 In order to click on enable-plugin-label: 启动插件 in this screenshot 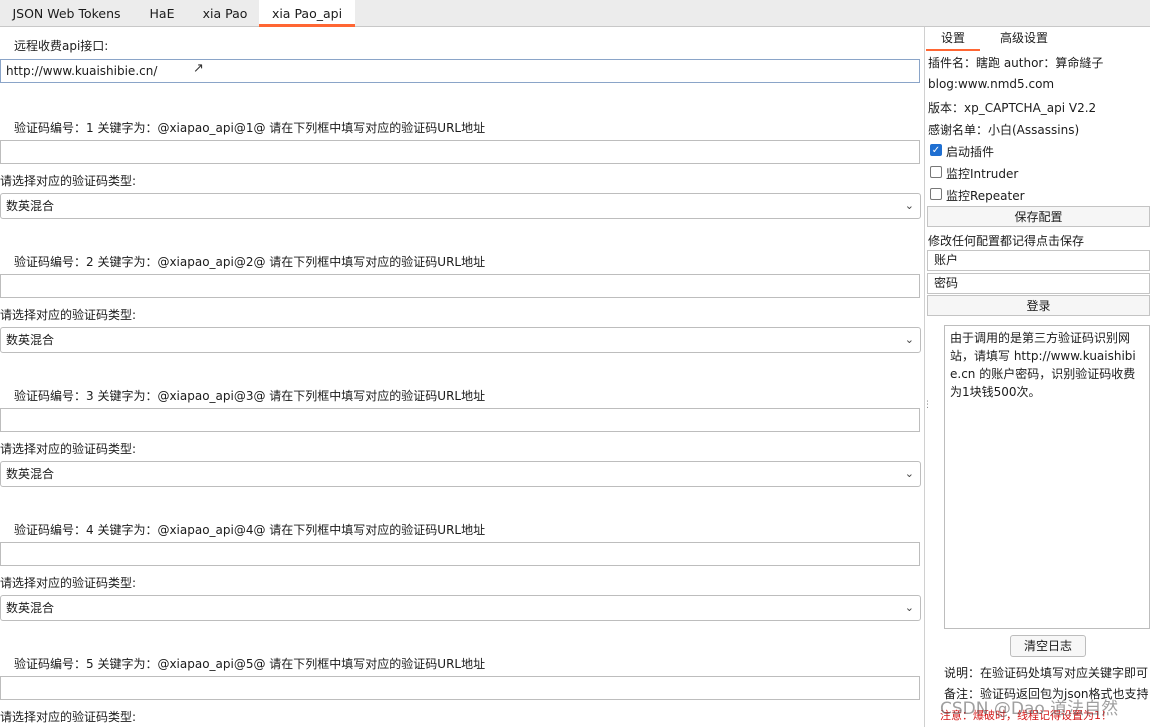, I will do `click(970, 152)`.